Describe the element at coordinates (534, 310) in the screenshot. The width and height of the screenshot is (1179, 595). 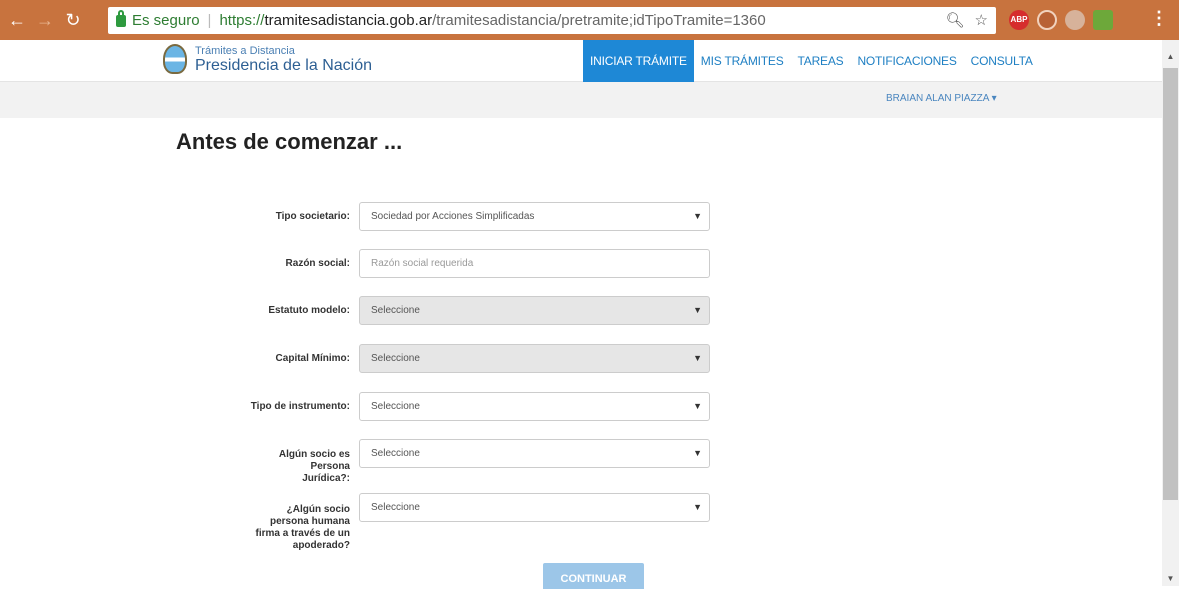
I see `estatuto-modelo-select: Seleccione ▼` at that location.